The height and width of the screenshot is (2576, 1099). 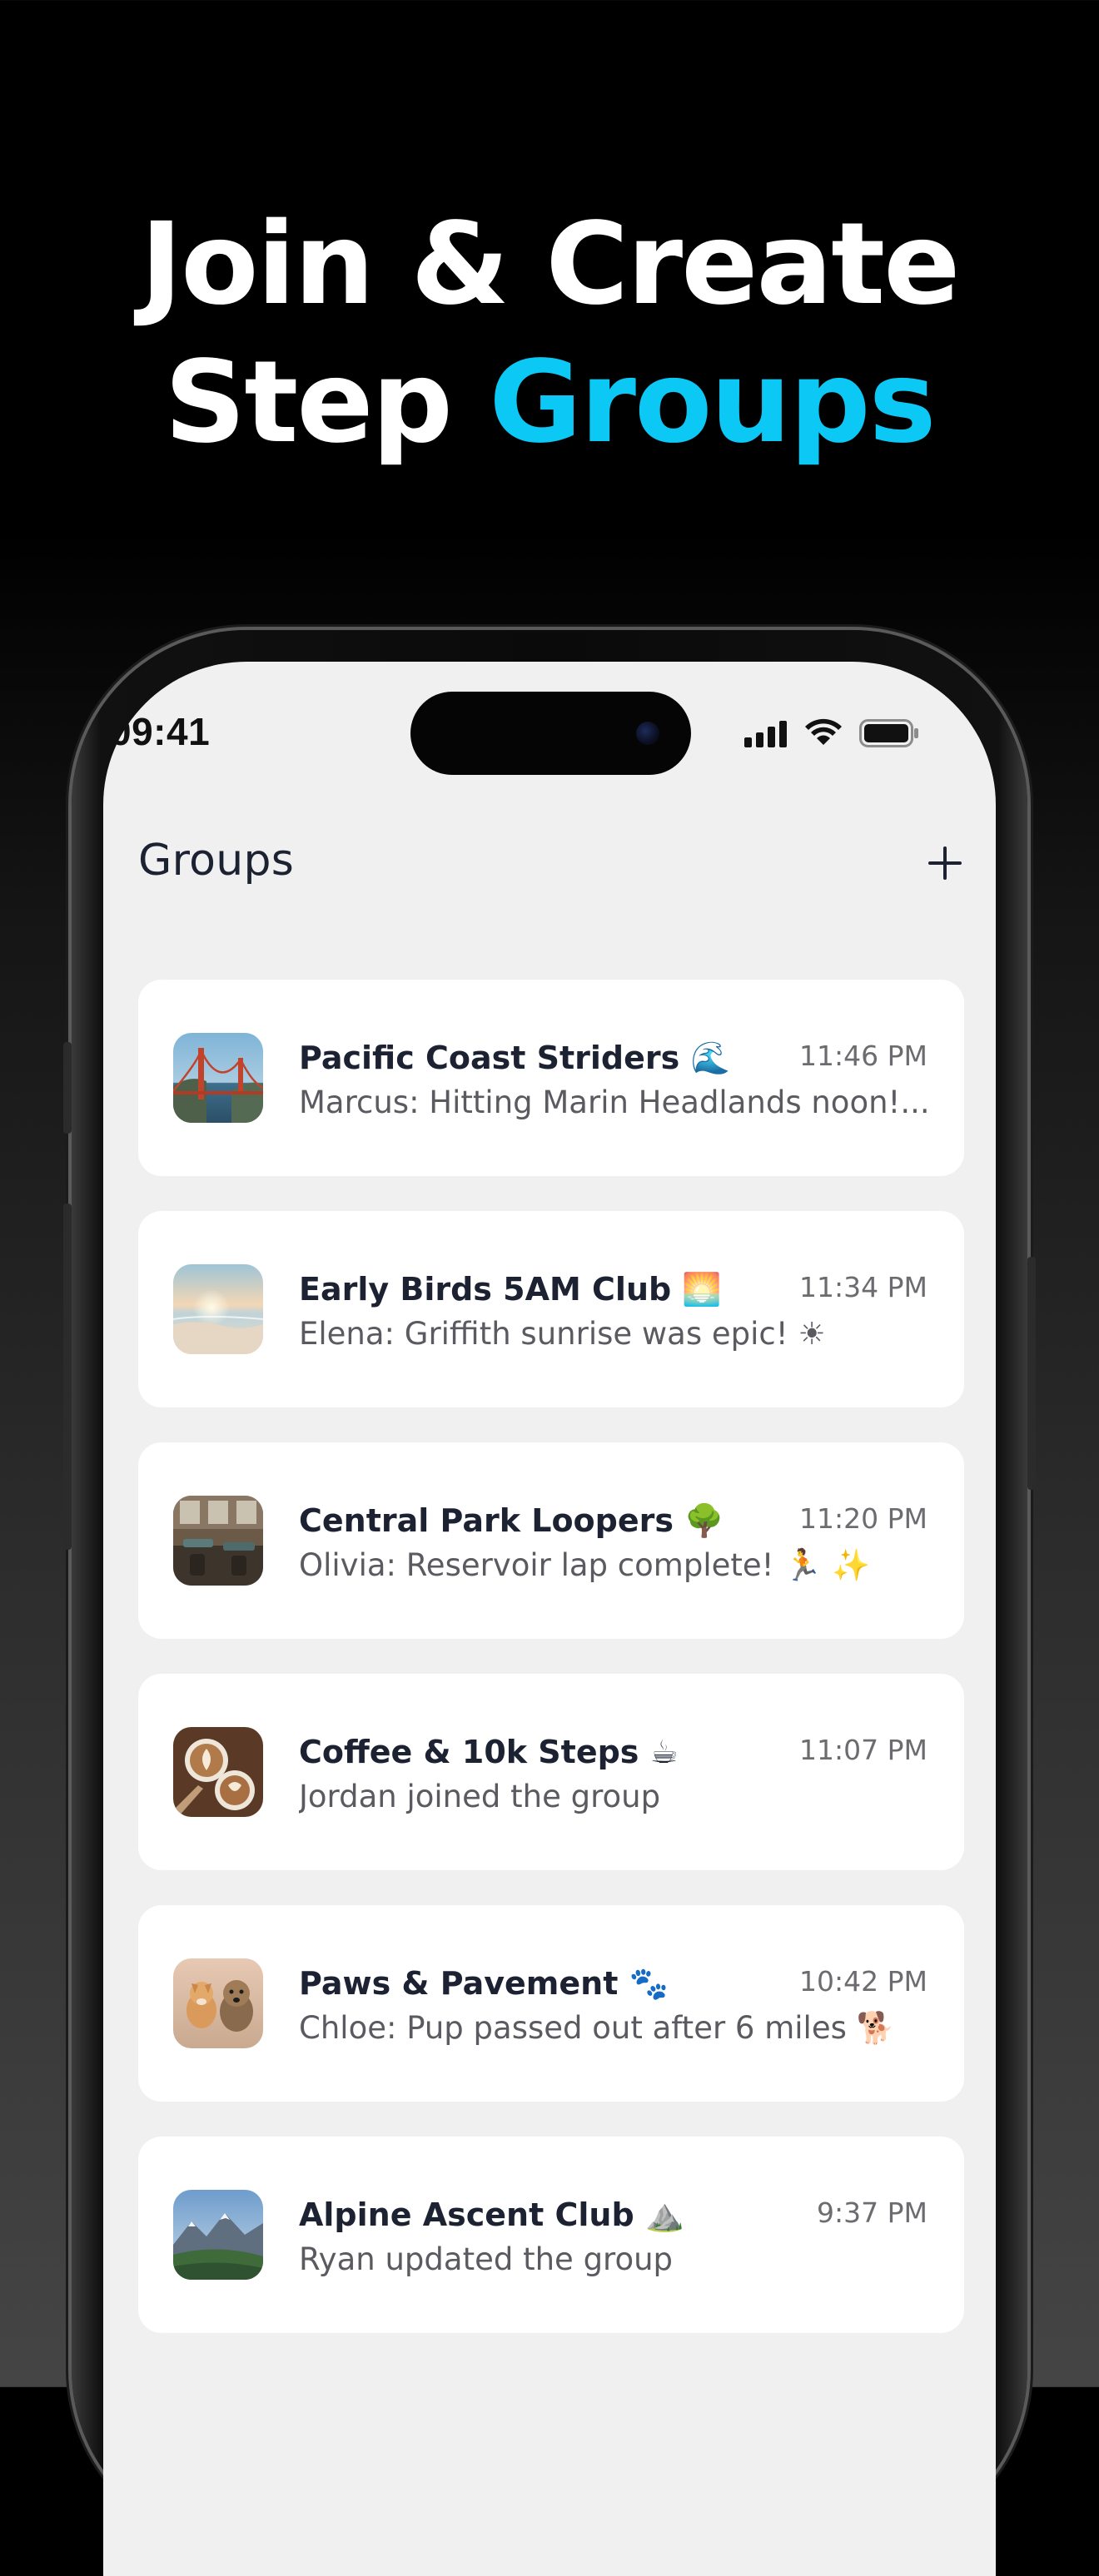 I want to click on group-timestamp: 11:07 PM, so click(x=863, y=1750).